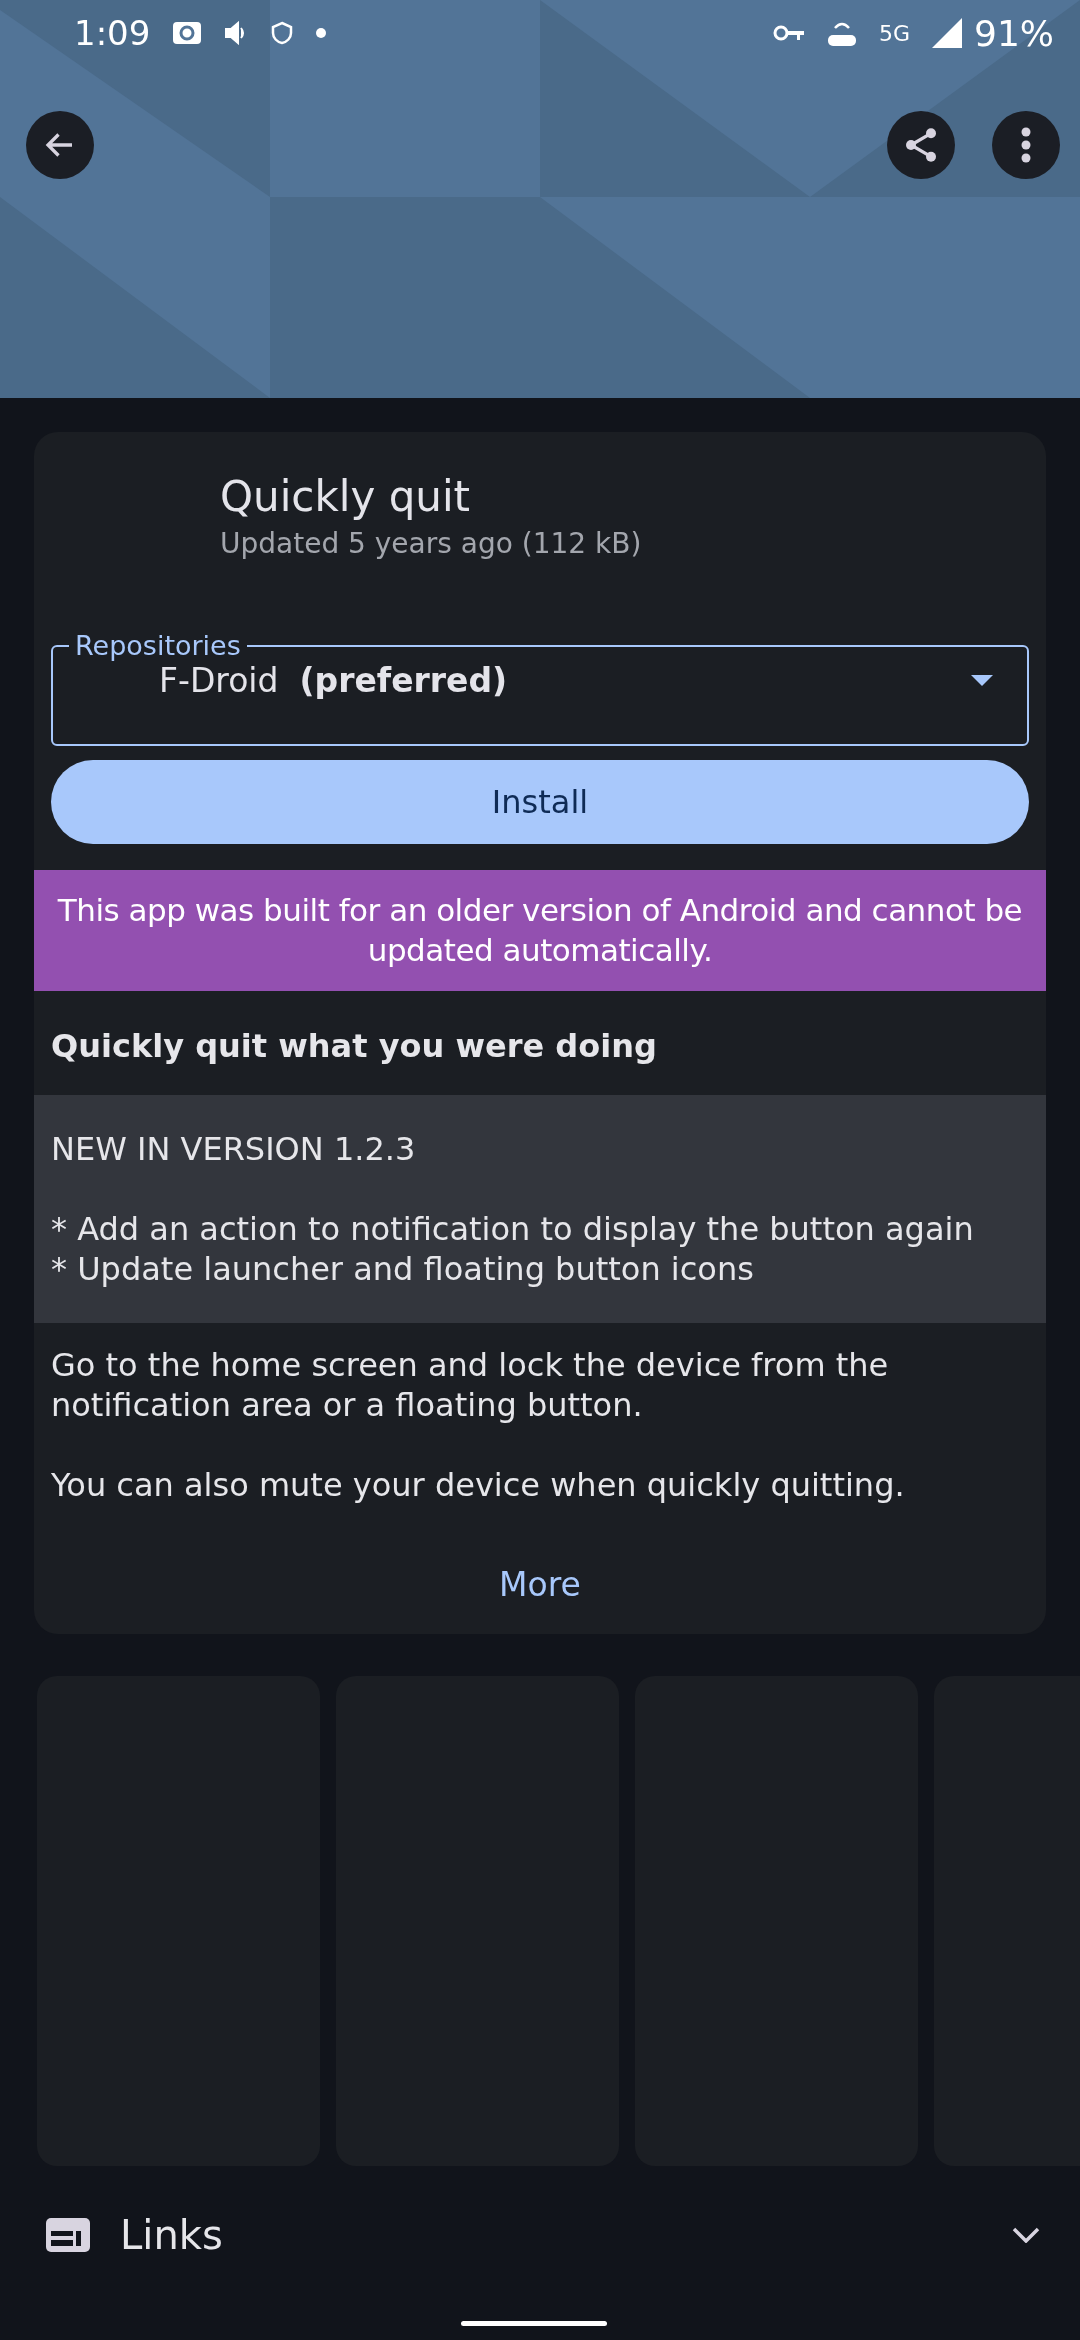 The height and width of the screenshot is (2340, 1080). What do you see at coordinates (551, 2234) in the screenshot?
I see `links-title: Links` at bounding box center [551, 2234].